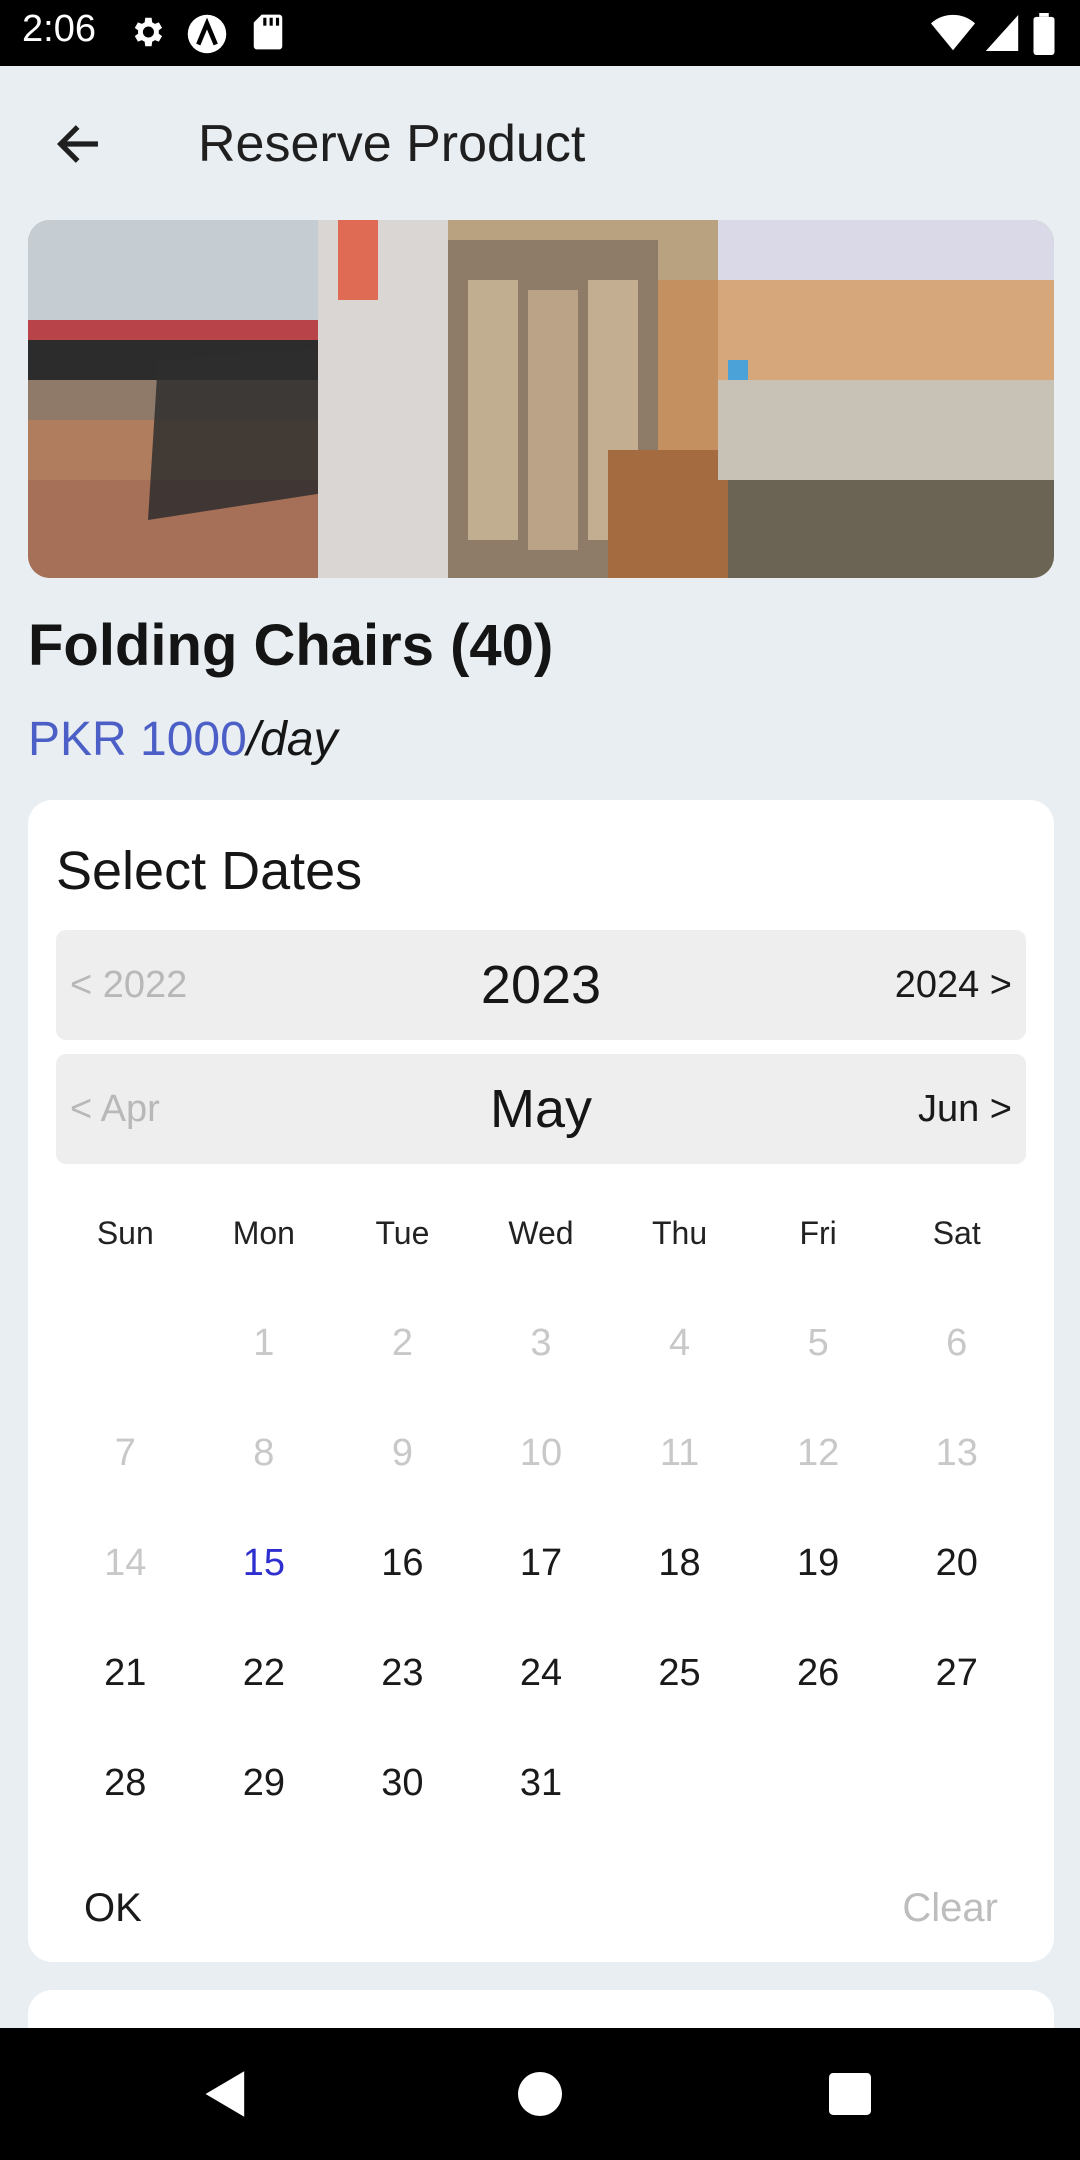 This screenshot has height=2160, width=1080. What do you see at coordinates (137, 739) in the screenshot?
I see `price-amount: PKR 1000` at bounding box center [137, 739].